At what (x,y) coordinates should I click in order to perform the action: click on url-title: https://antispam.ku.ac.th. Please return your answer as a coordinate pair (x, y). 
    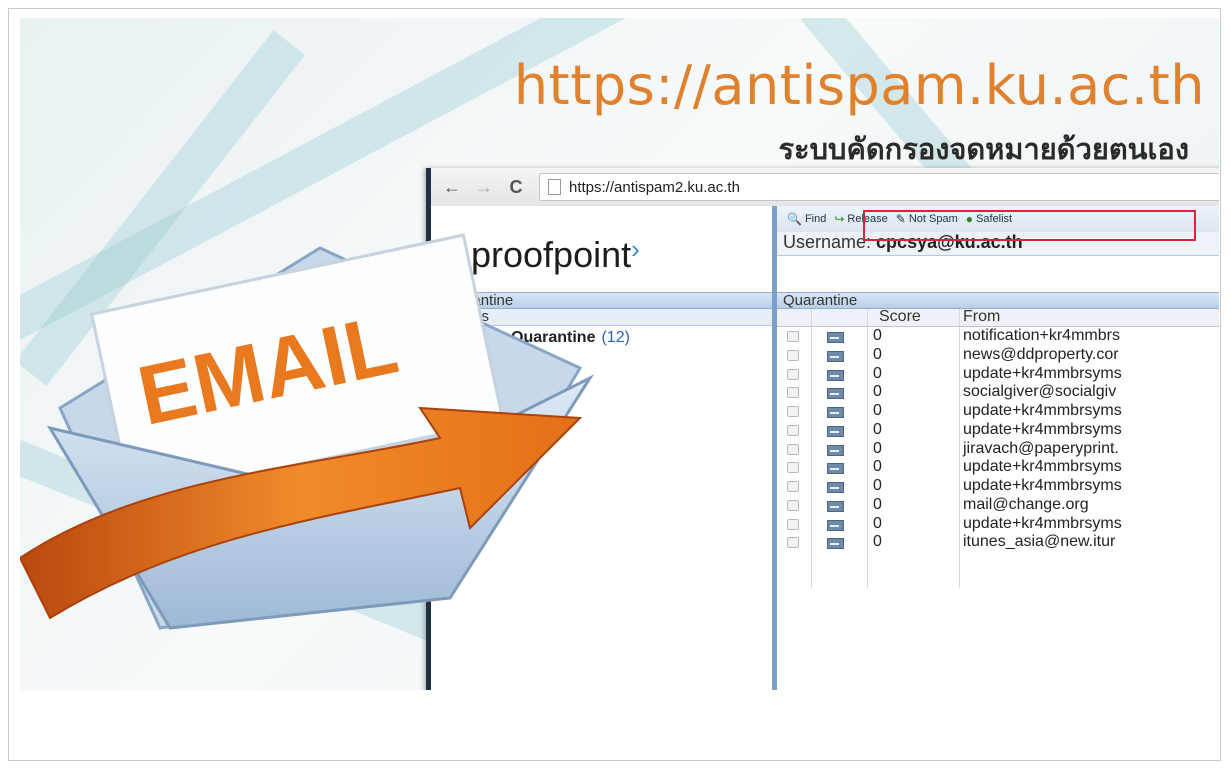
    Looking at the image, I should click on (859, 85).